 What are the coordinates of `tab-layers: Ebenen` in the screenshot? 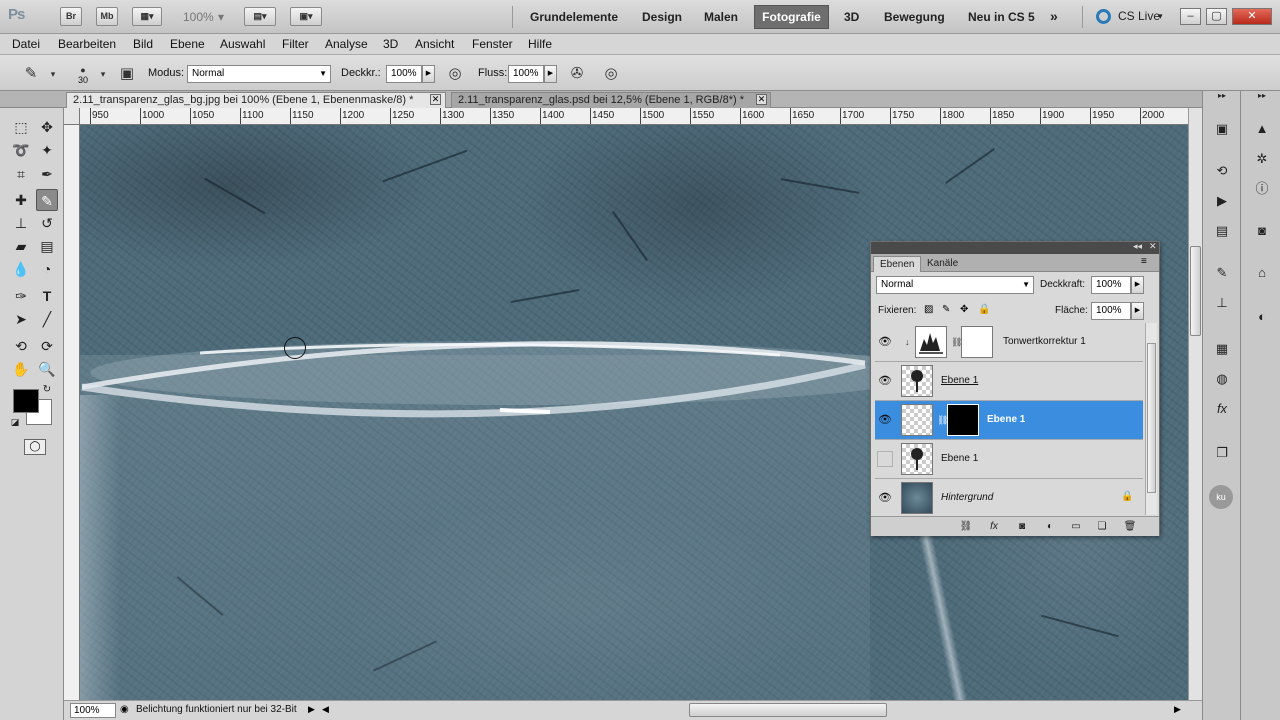 It's located at (897, 264).